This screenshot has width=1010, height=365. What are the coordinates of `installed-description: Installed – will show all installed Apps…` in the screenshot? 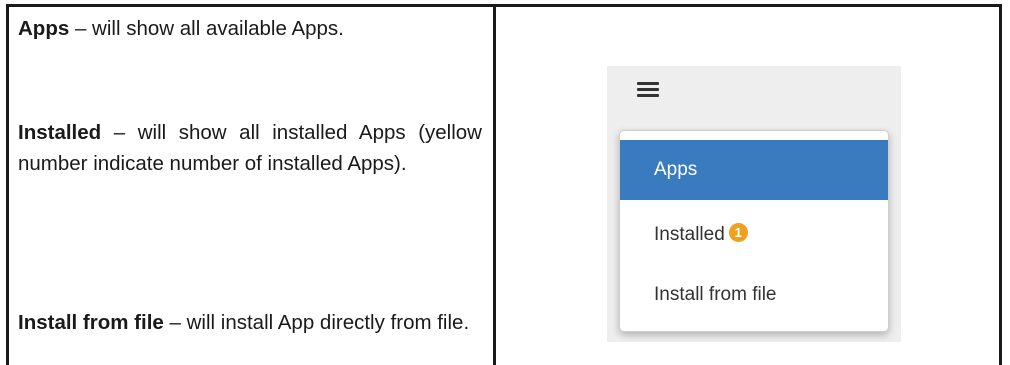 It's located at (250, 148).